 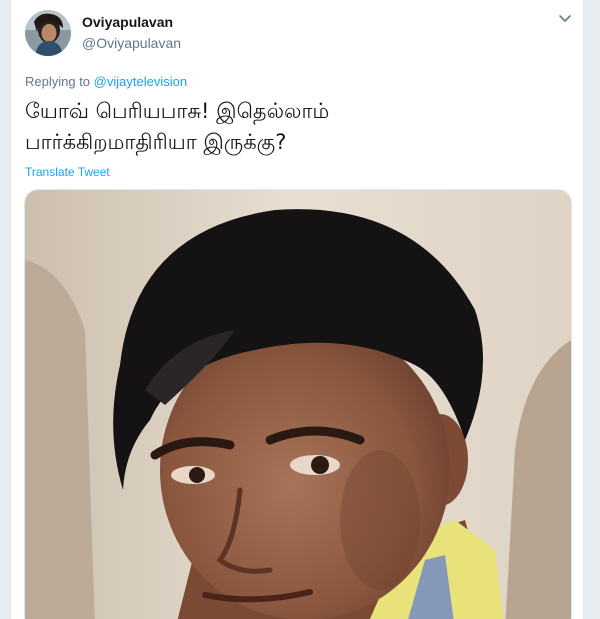 I want to click on chevron-down-icon, so click(x=565, y=18).